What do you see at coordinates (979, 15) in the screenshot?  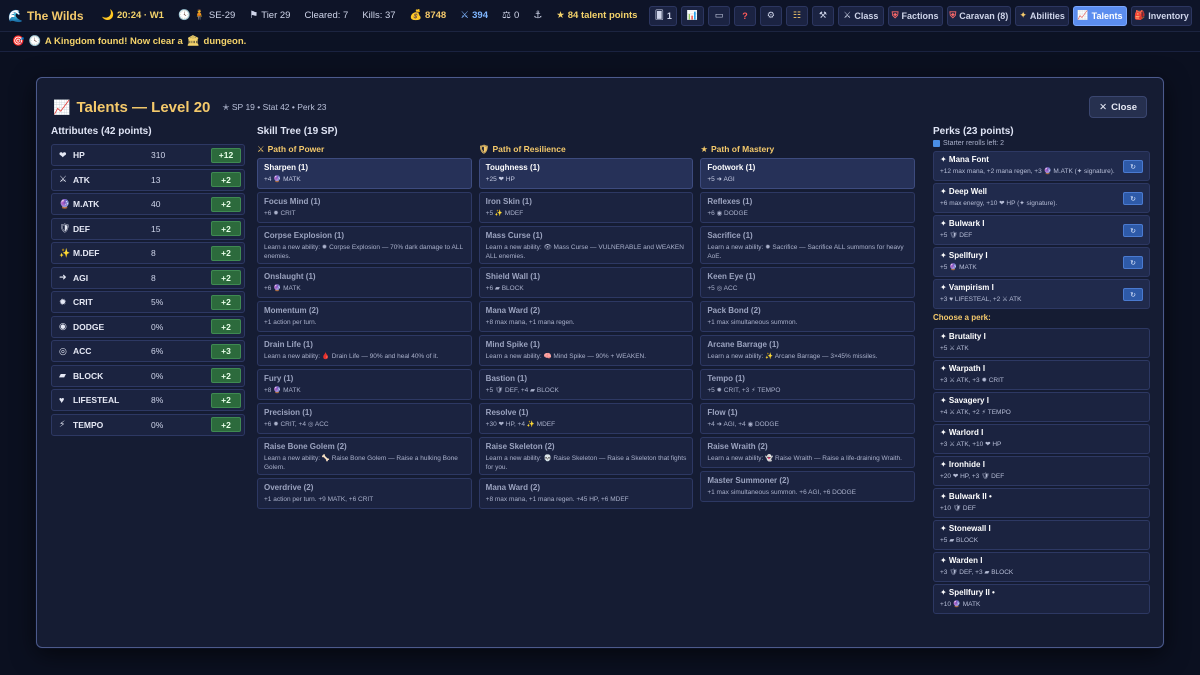 I see `caravan-button: ⛨ Caravan (8)` at bounding box center [979, 15].